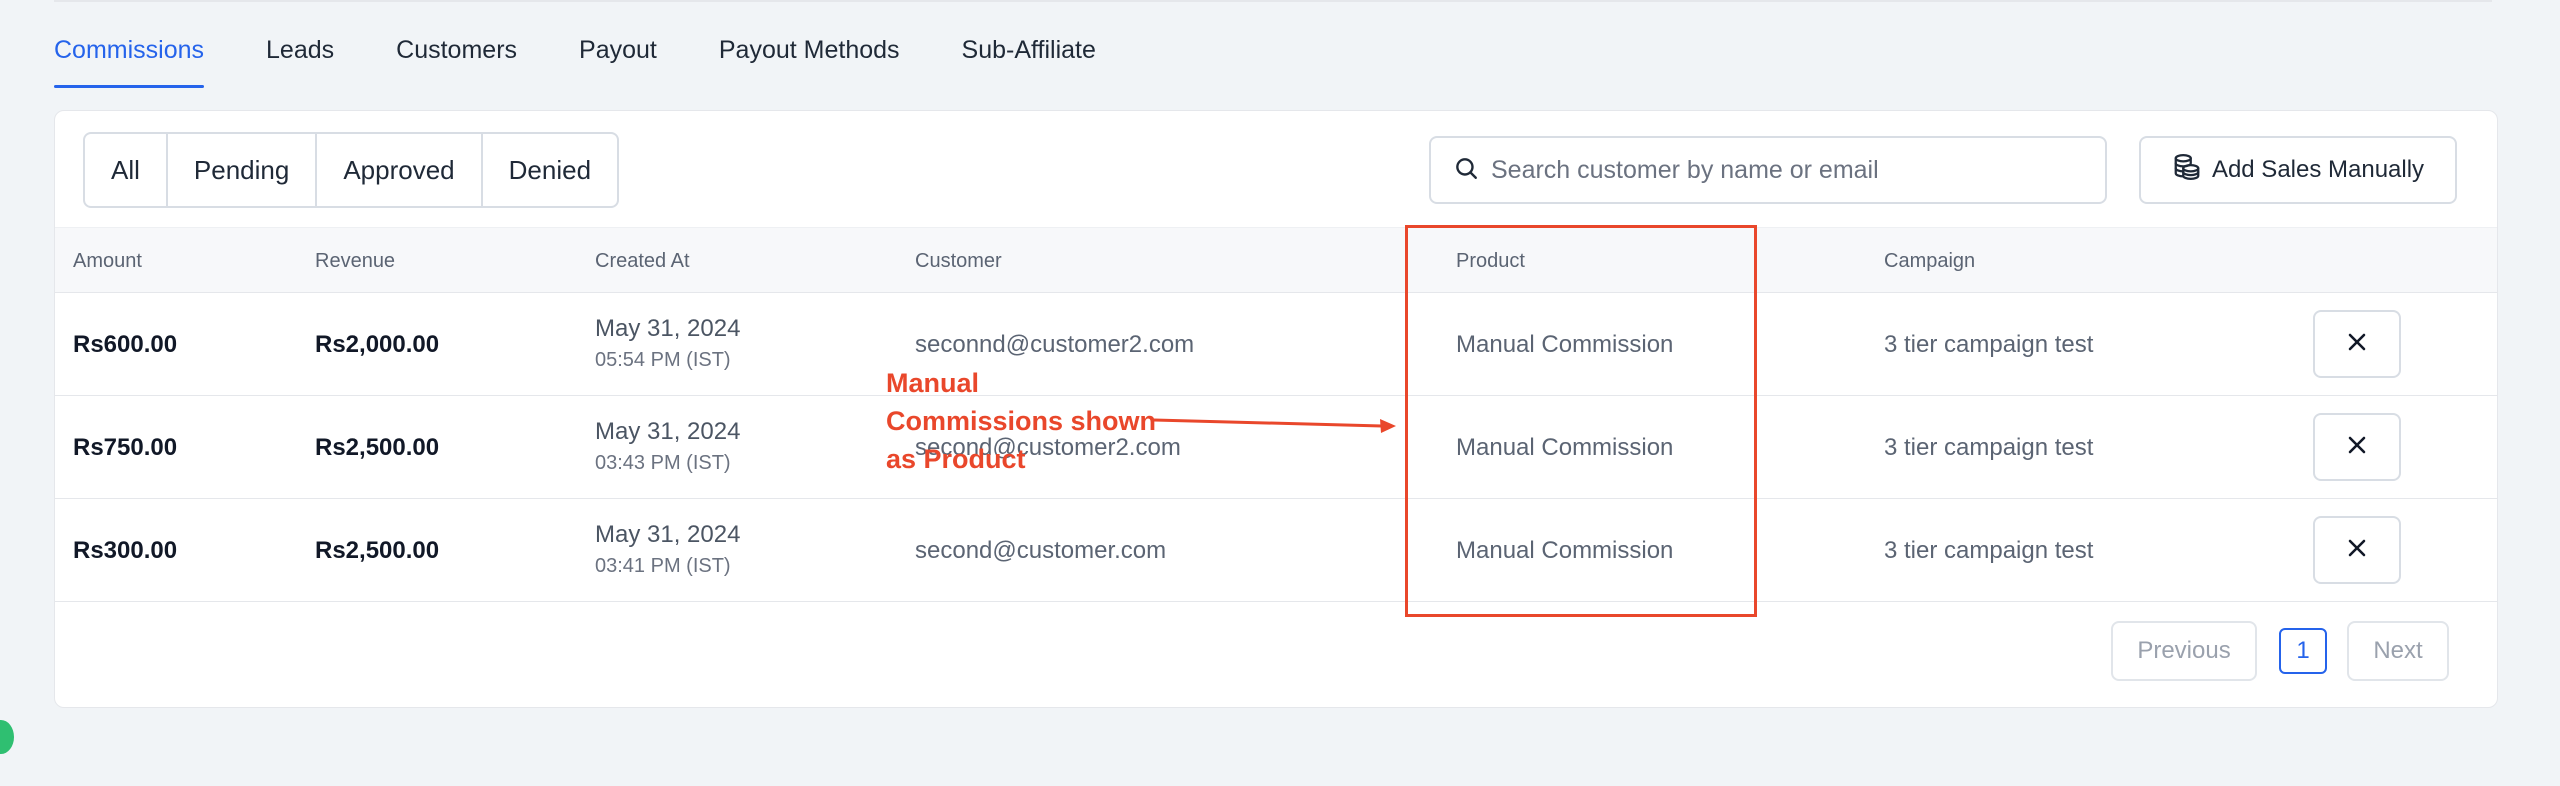 The height and width of the screenshot is (786, 2560). What do you see at coordinates (933, 383) in the screenshot?
I see `annotation-line-1: Manual` at bounding box center [933, 383].